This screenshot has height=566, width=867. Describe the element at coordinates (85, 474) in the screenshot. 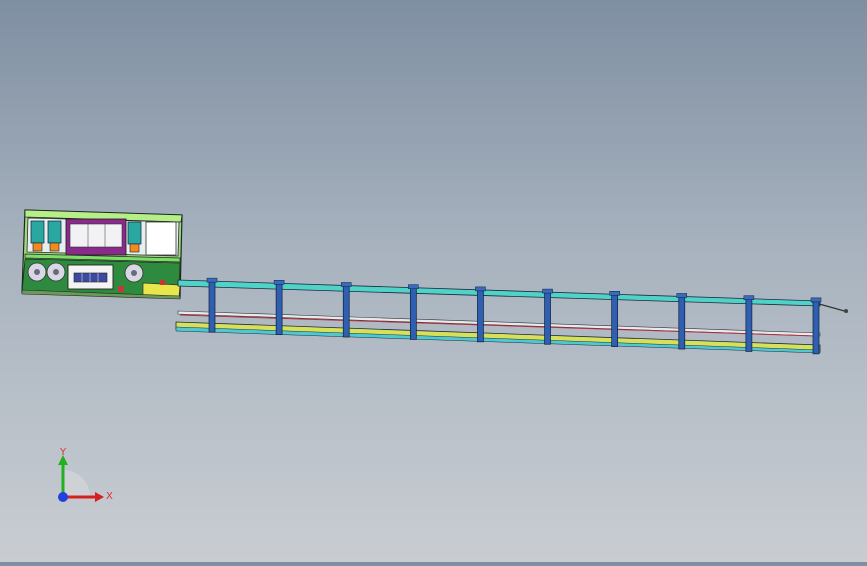

I see `coordinate-triad: X Y` at that location.